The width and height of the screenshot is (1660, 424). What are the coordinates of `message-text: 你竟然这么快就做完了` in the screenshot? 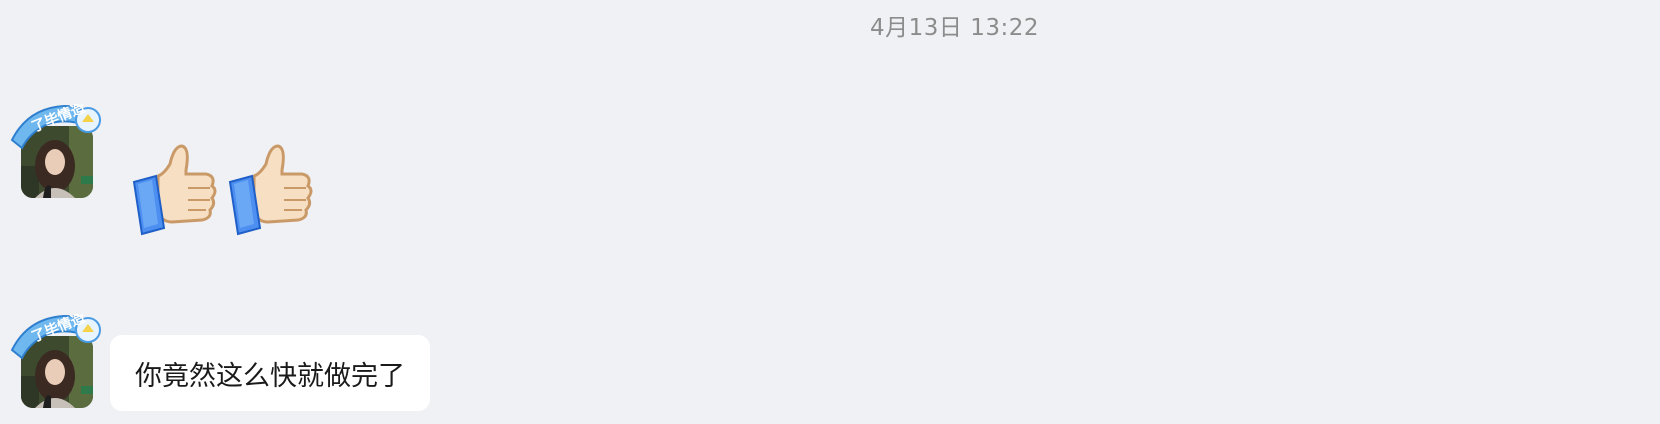 It's located at (270, 376).